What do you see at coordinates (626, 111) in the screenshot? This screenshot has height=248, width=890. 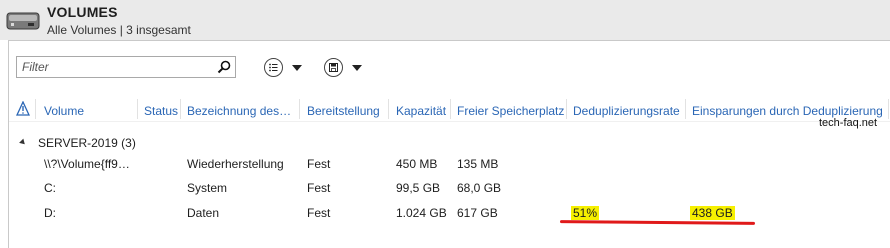 I see `column-header-dedup-rate: Deduplizierungsrate` at bounding box center [626, 111].